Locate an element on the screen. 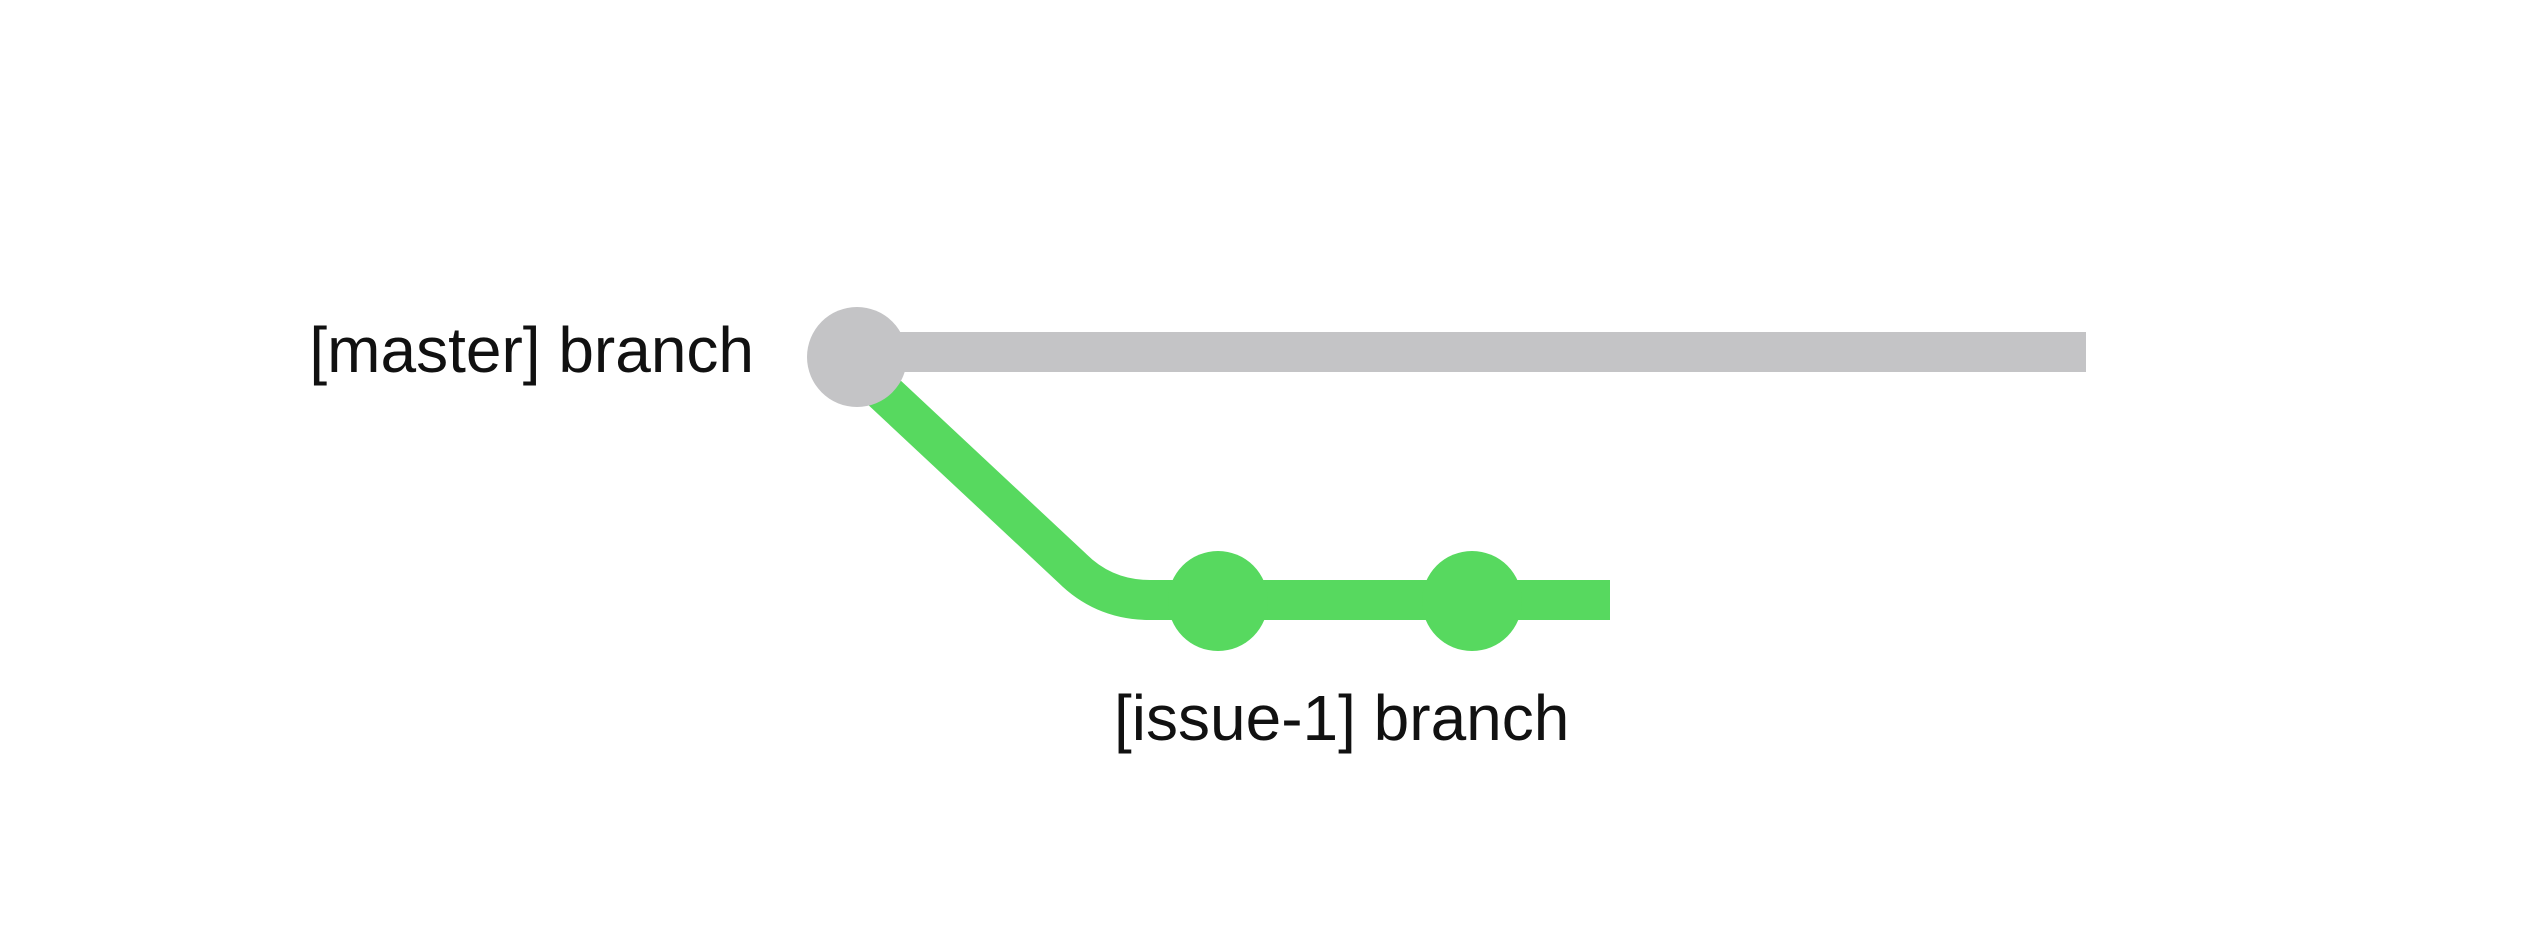  issue-branch-label: [issue-1] branch is located at coordinates (1342, 718).